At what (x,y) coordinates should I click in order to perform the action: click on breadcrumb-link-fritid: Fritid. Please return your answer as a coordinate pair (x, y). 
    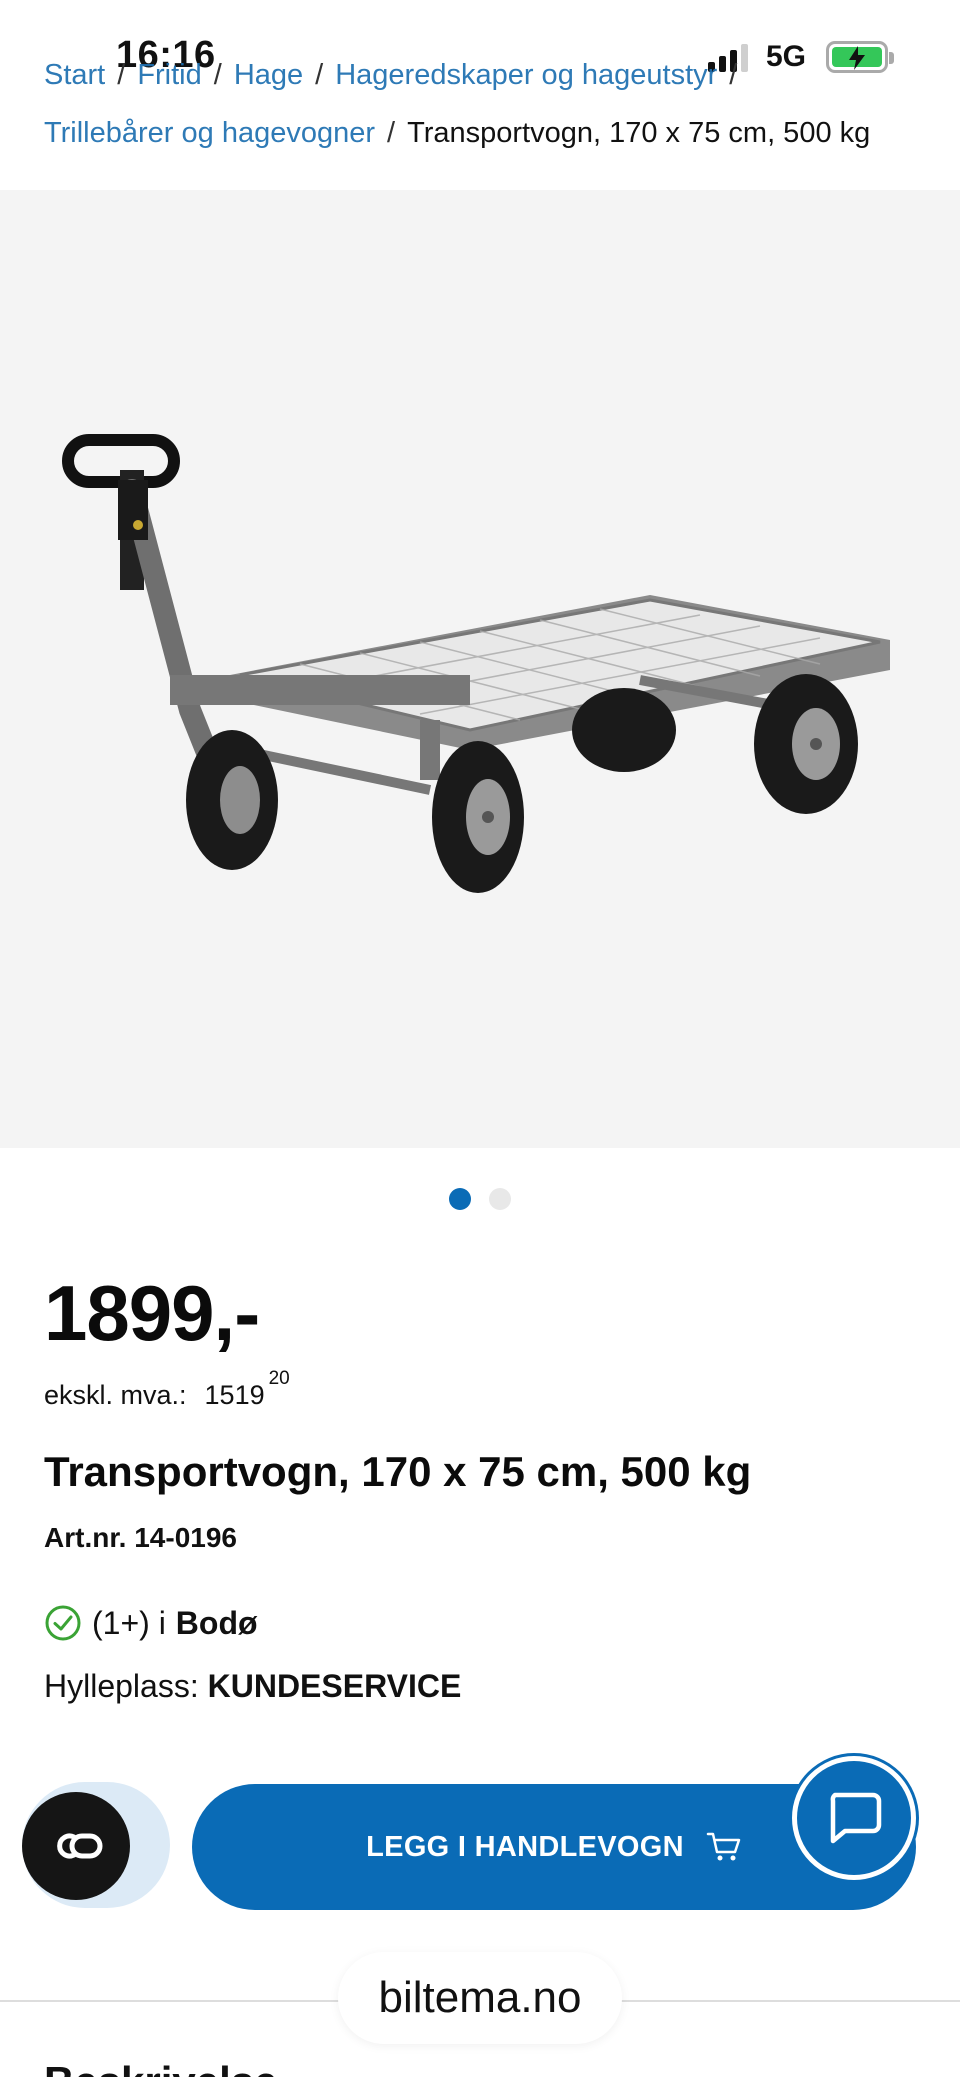
    Looking at the image, I should click on (169, 75).